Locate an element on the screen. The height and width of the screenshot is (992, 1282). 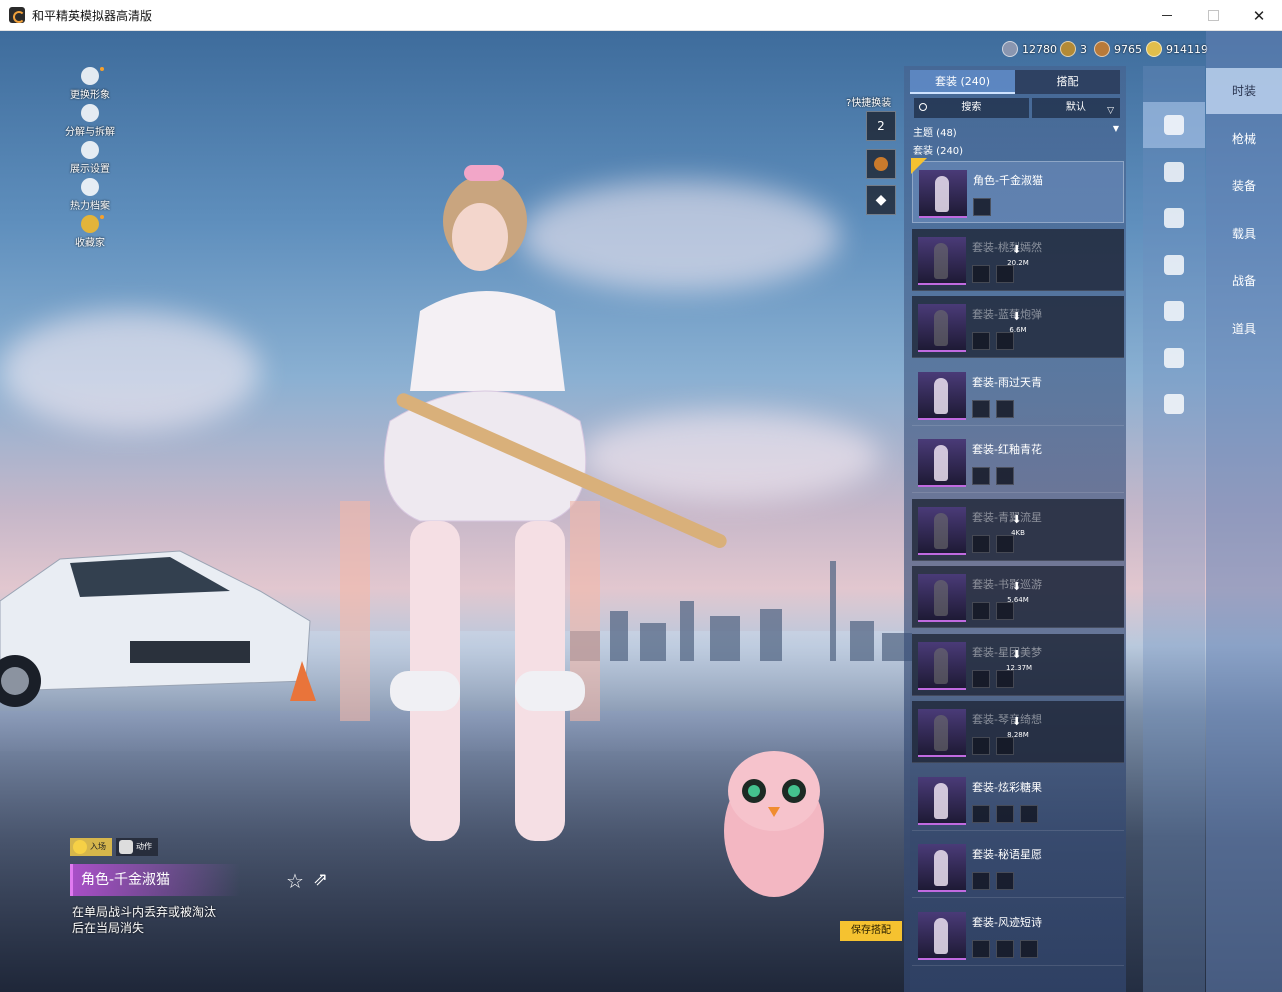
side-tab: 装备 is located at coordinates (1244, 186).